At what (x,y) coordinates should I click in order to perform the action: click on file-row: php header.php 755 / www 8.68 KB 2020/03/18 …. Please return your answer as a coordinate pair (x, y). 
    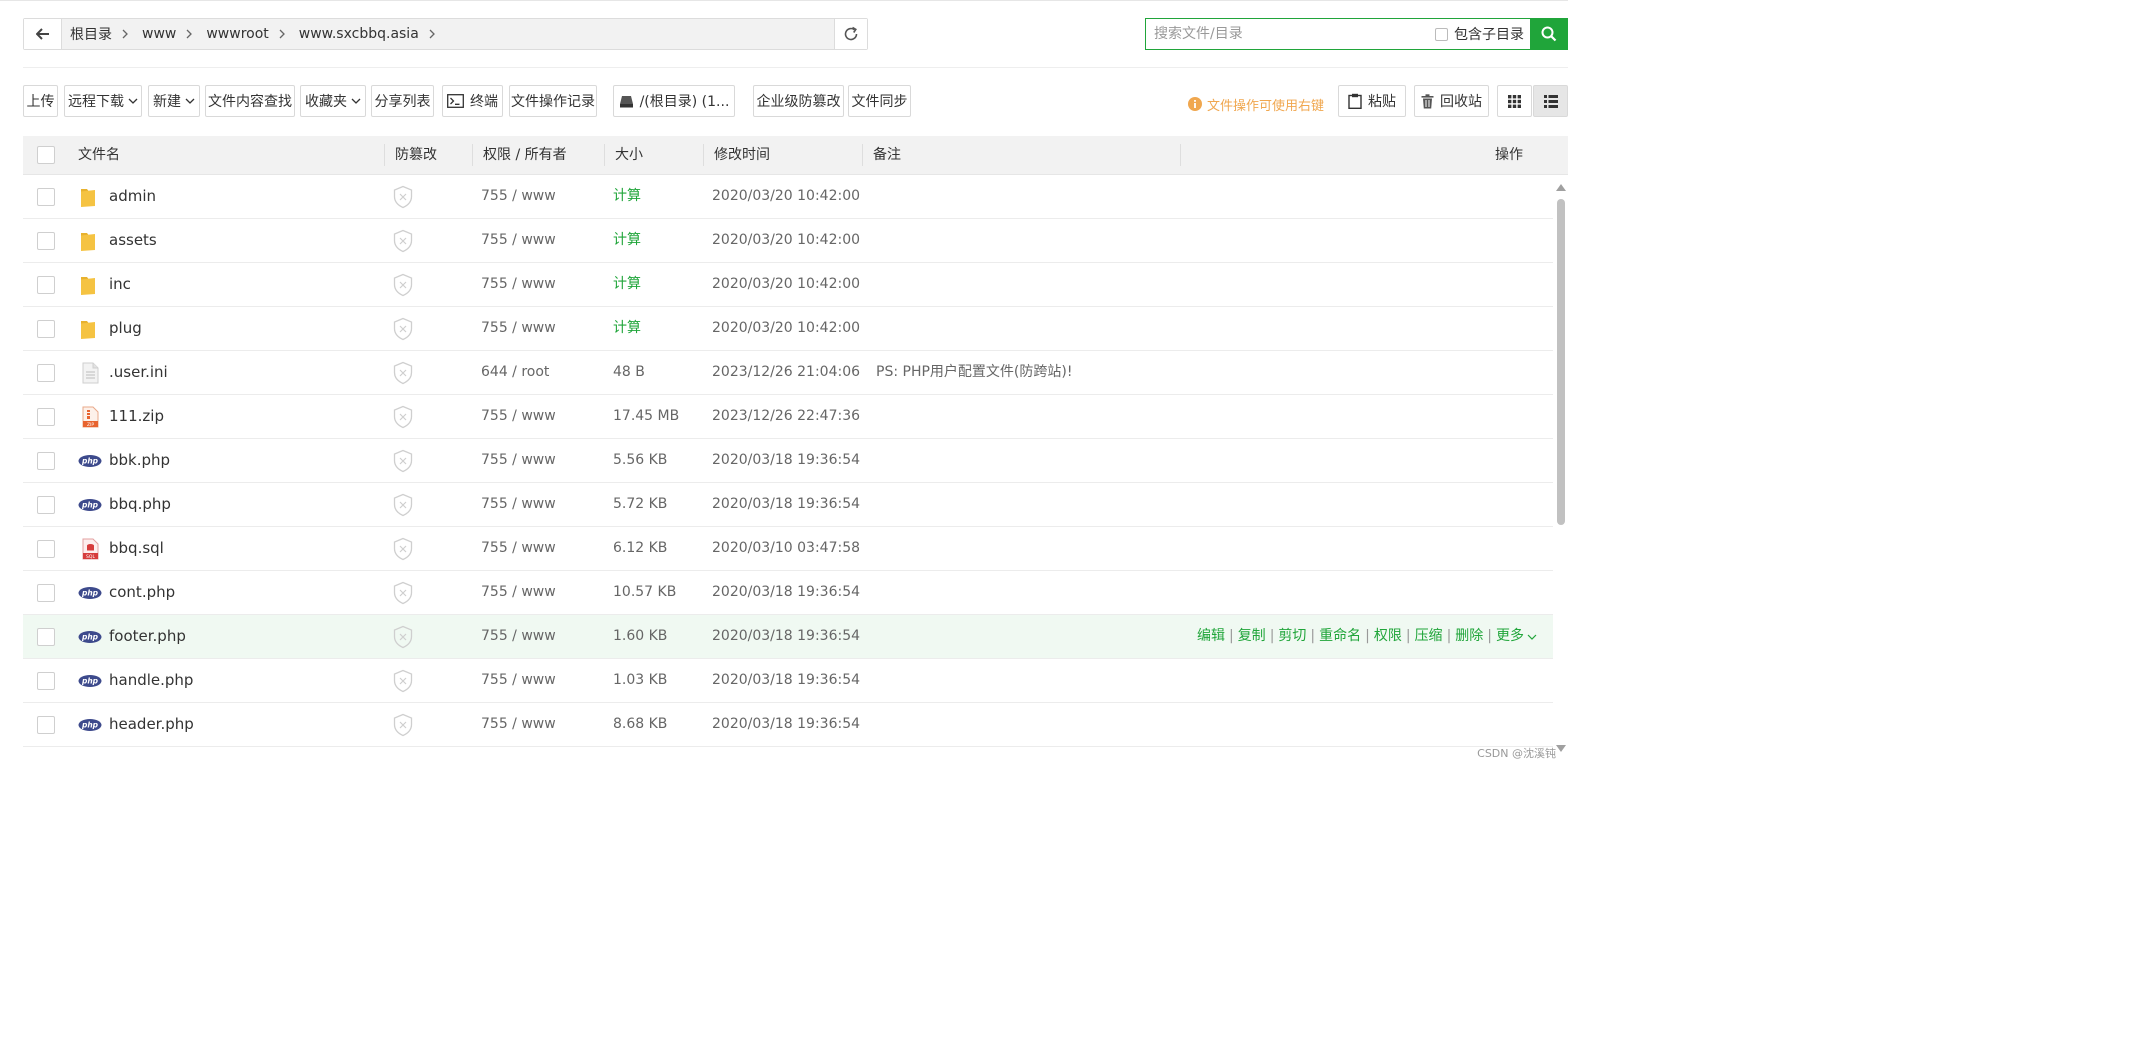
    Looking at the image, I should click on (788, 725).